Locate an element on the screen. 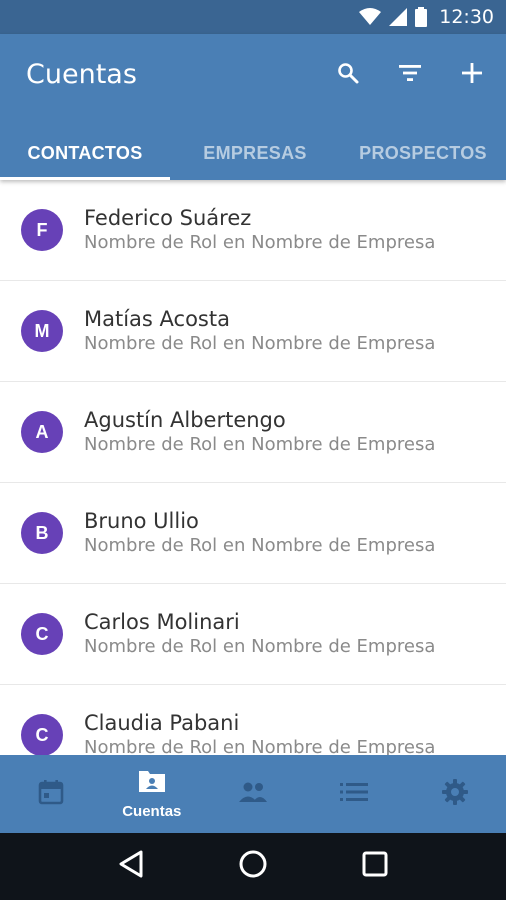 This screenshot has width=506, height=900. bottom-navigation: Cuentas is located at coordinates (253, 794).